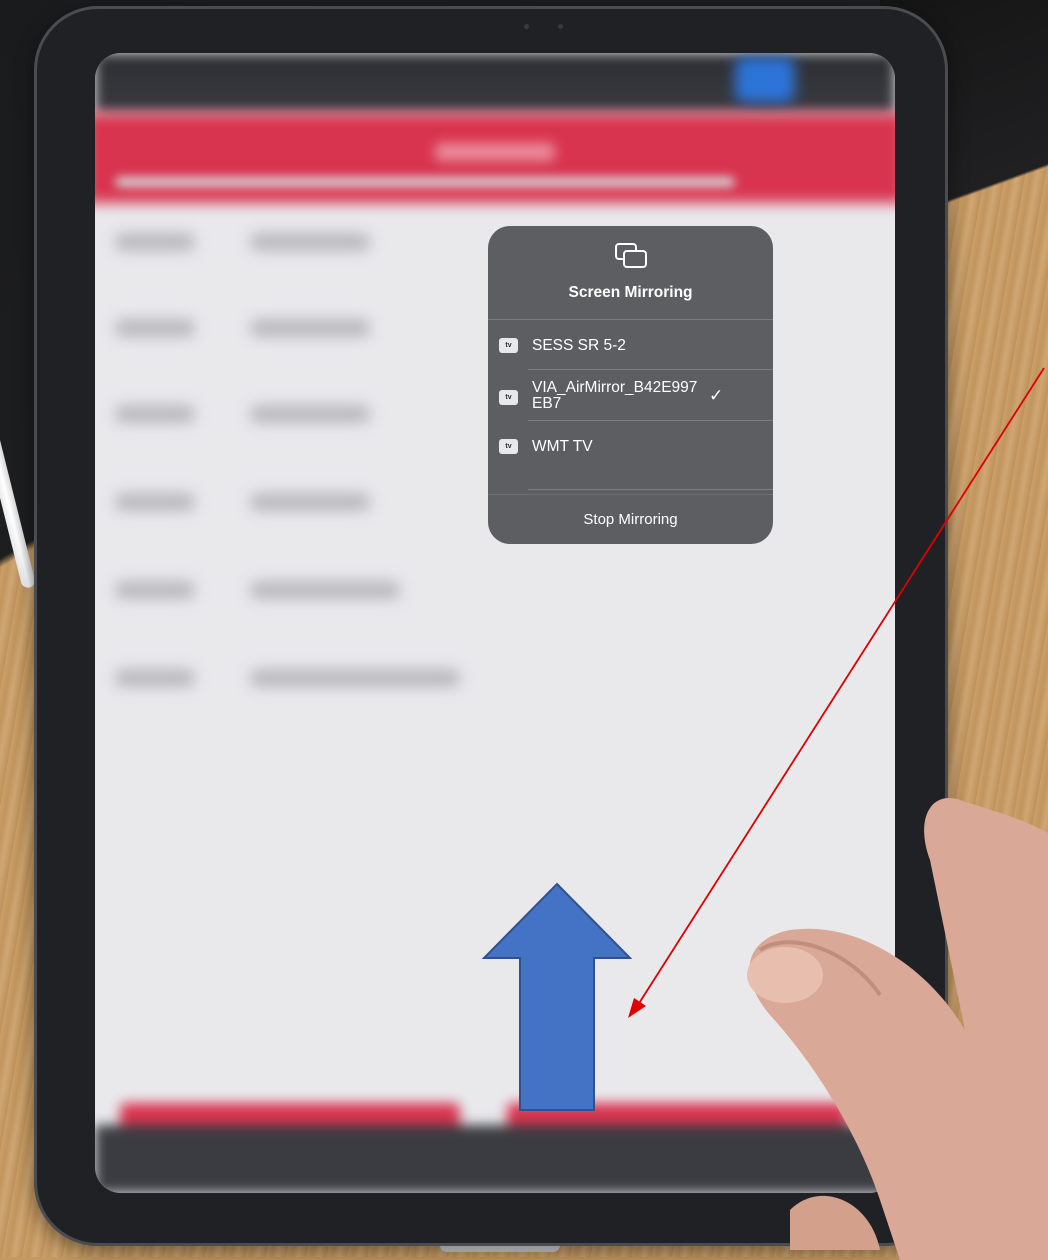  I want to click on app-subheader, so click(425, 182).